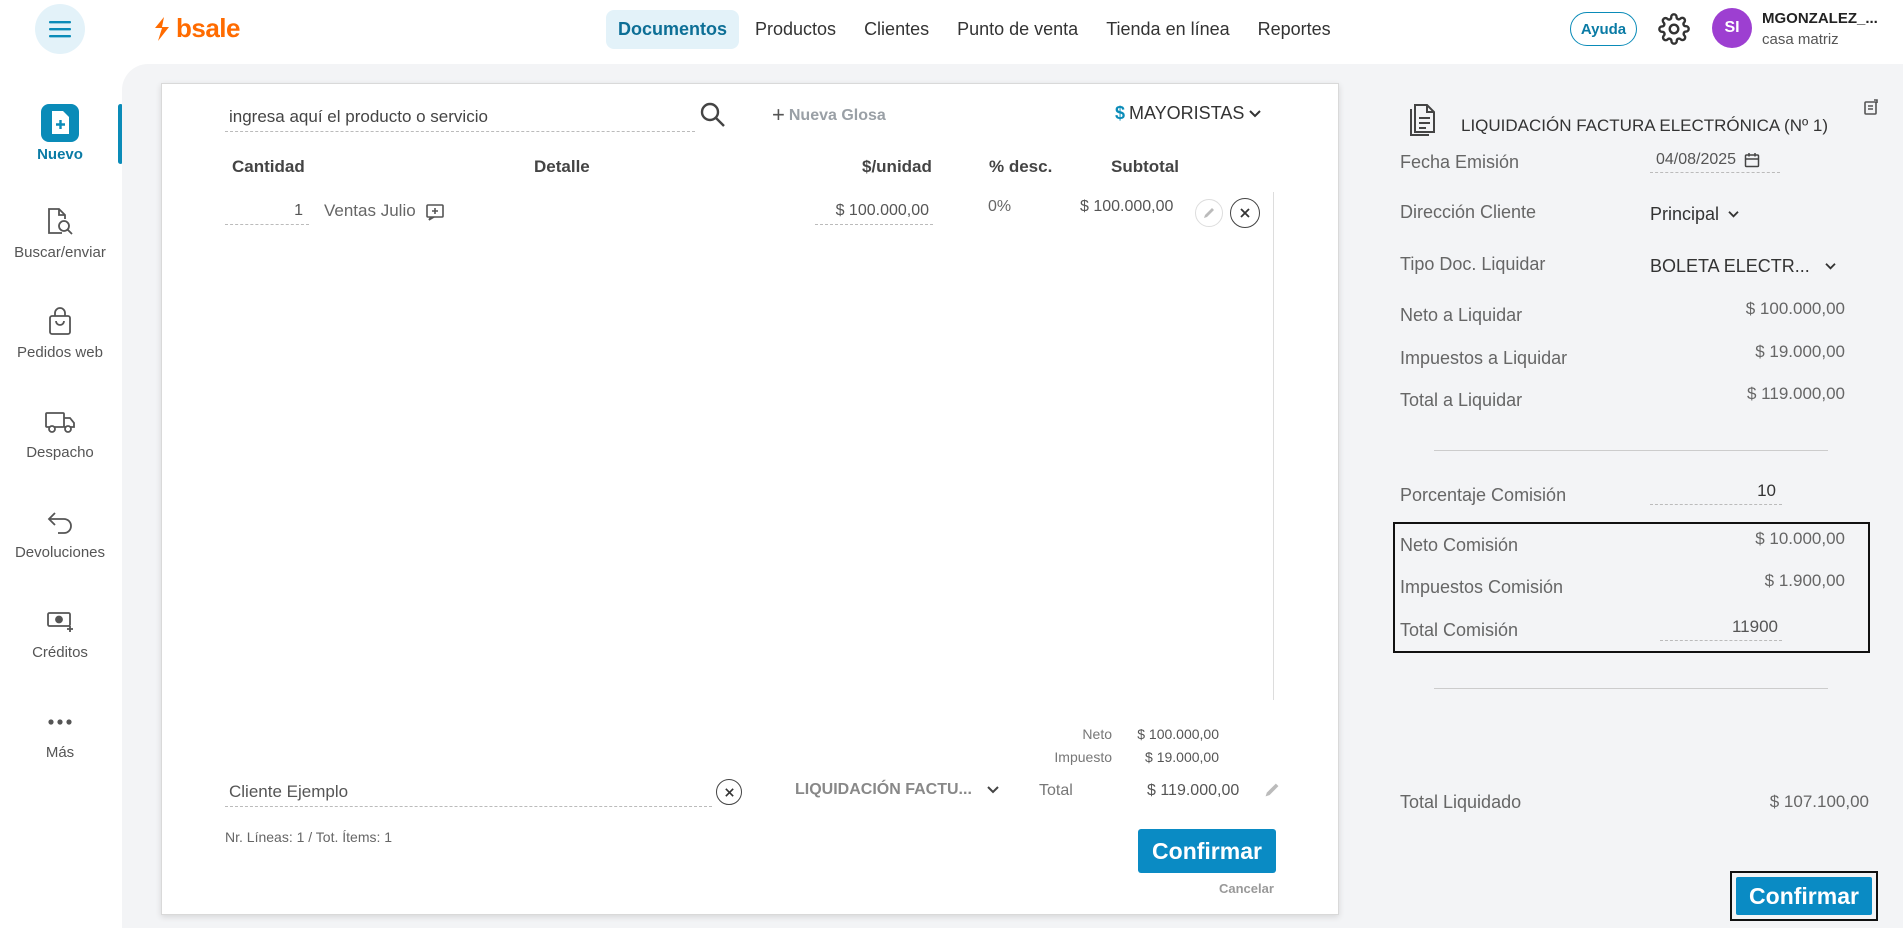  What do you see at coordinates (1459, 630) in the screenshot?
I see `commission-total-label: Total Comisión` at bounding box center [1459, 630].